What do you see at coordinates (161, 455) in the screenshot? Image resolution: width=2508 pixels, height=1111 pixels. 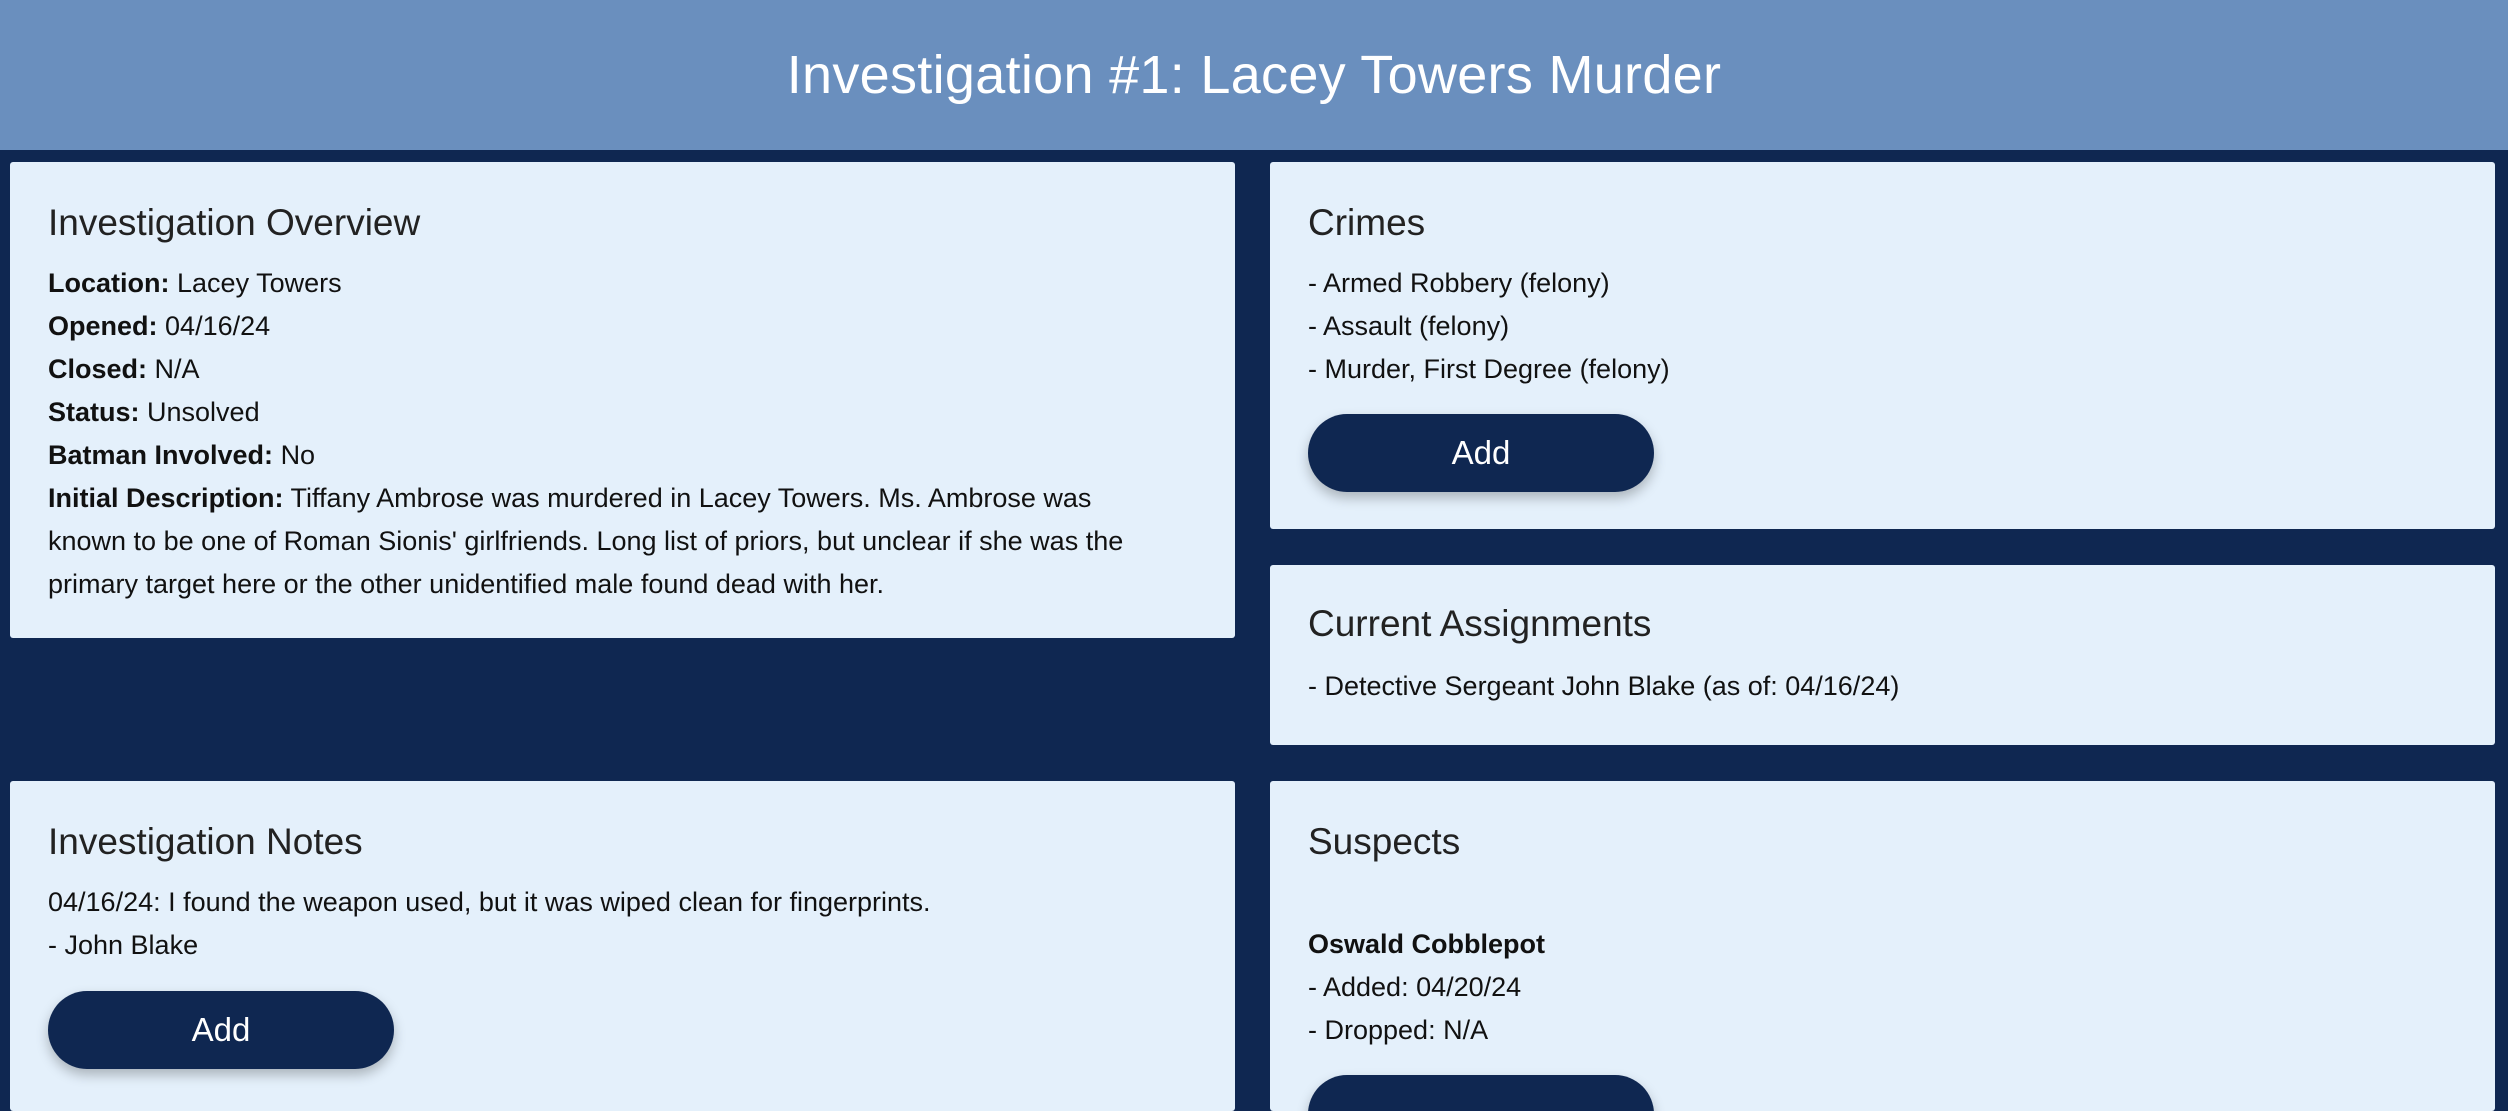 I see `batman-label: Batman Involved:` at bounding box center [161, 455].